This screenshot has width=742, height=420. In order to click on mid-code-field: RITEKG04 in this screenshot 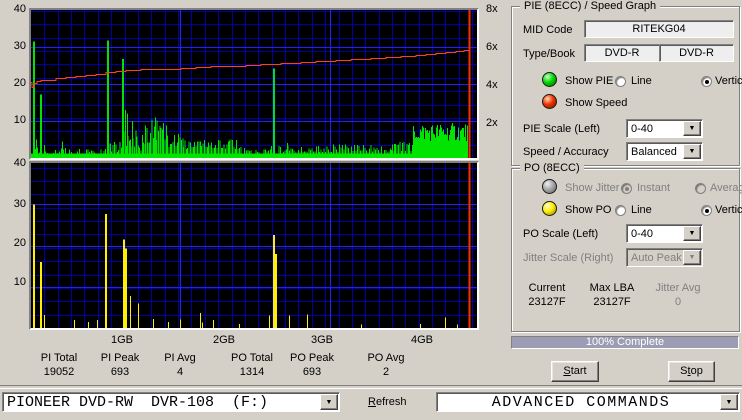, I will do `click(659, 29)`.